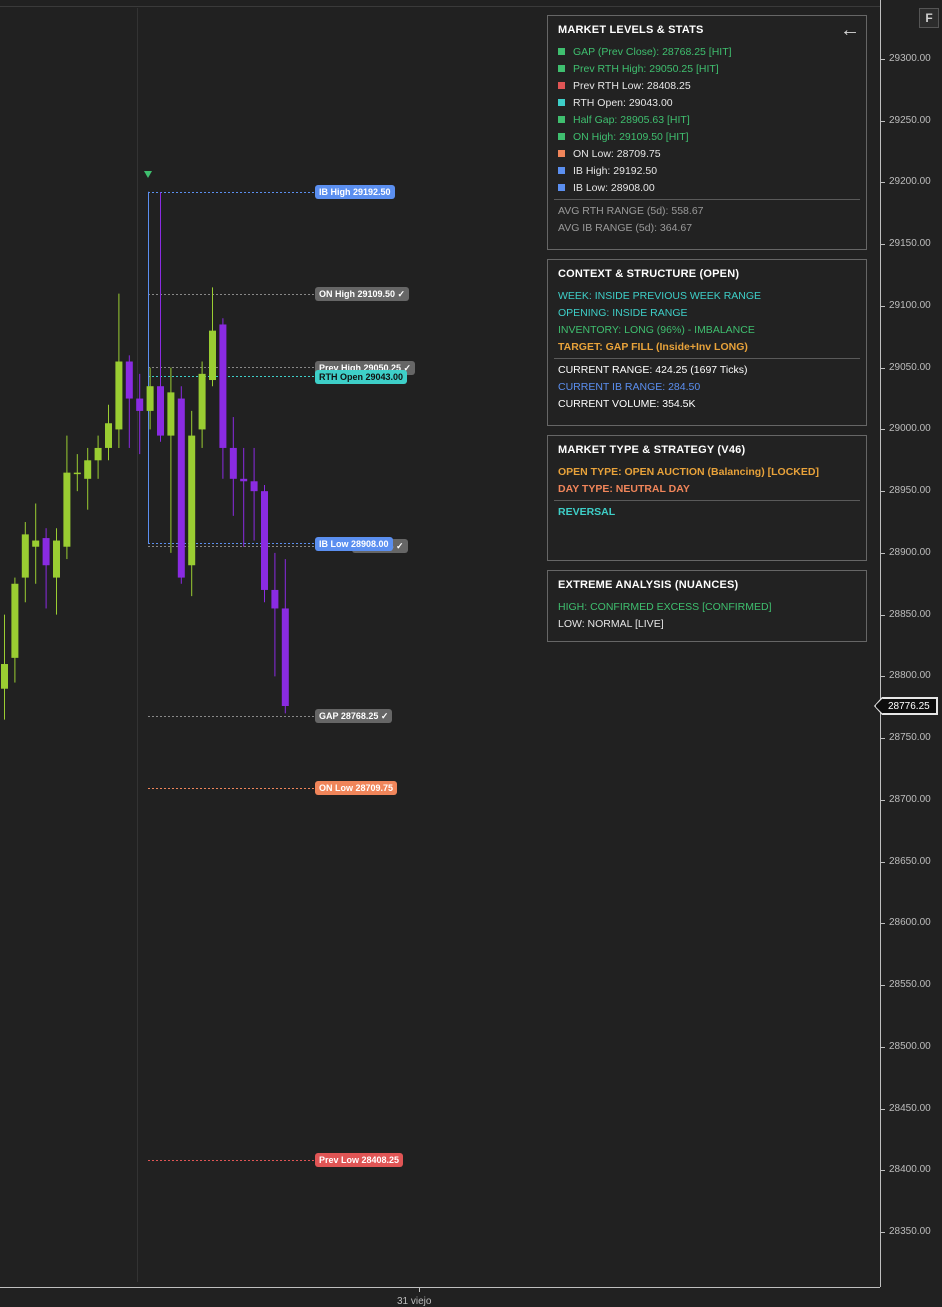 The image size is (942, 1307). Describe the element at coordinates (629, 387) in the screenshot. I see `current-ib-range: CURRENT IB RANGE: 284.50` at that location.